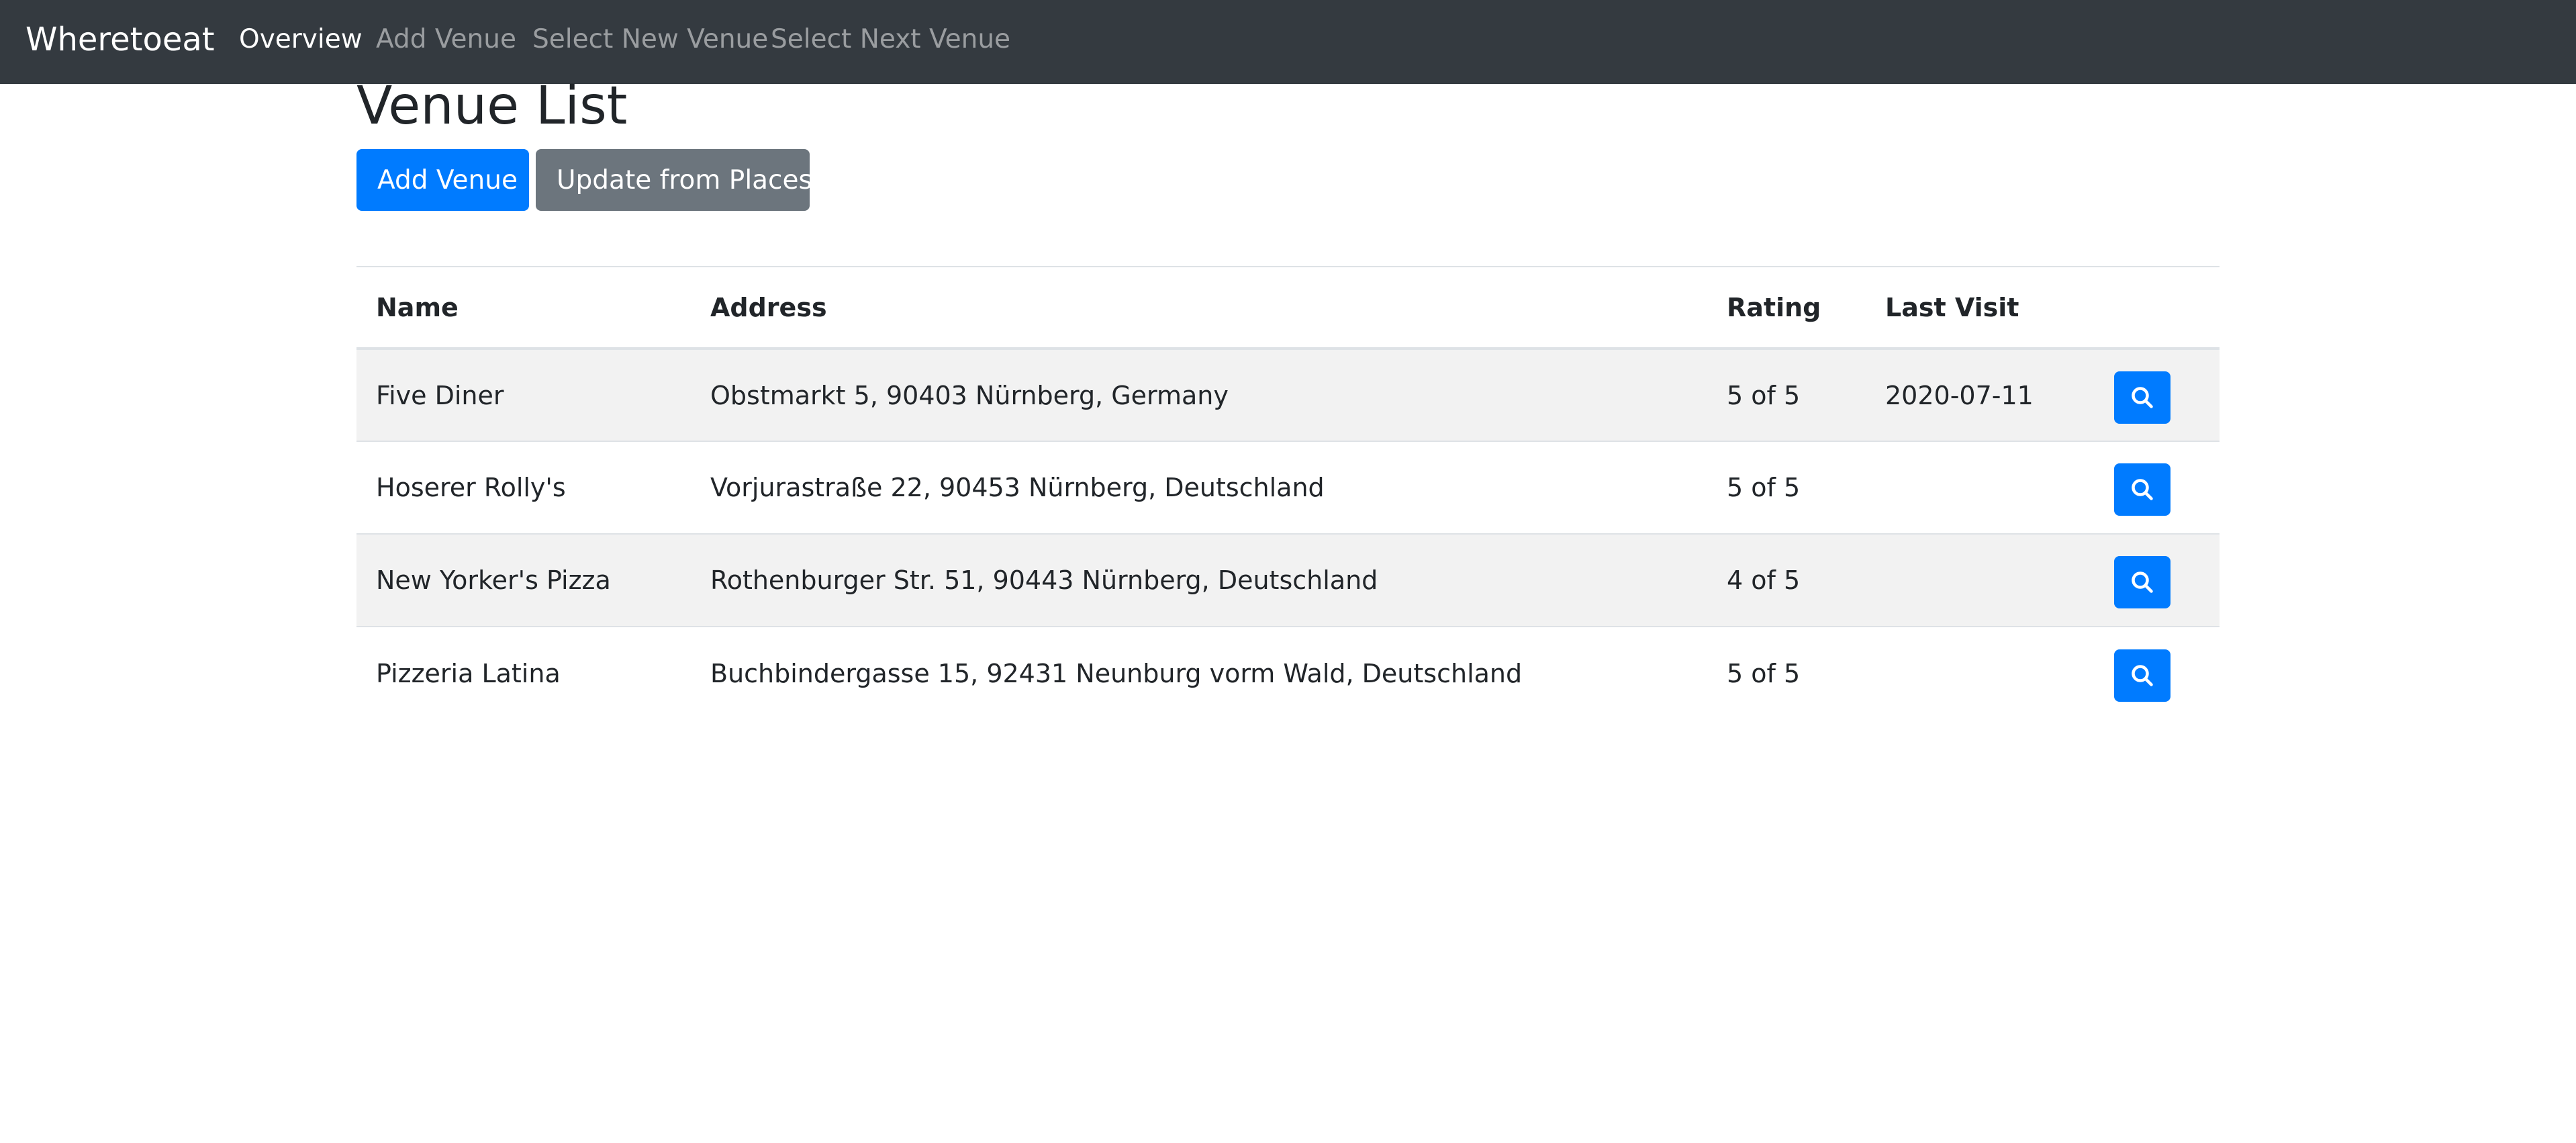 This screenshot has width=2576, height=1143. Describe the element at coordinates (523, 487) in the screenshot. I see `venue-name: Hoserer Rolly's` at that location.